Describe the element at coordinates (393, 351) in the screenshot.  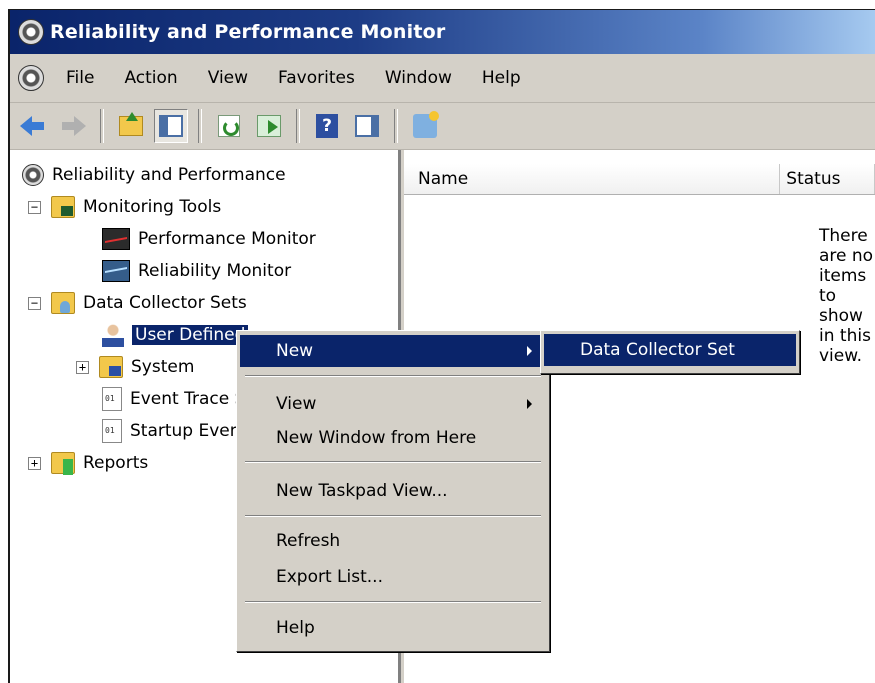
I see `context-menu-new: New` at that location.